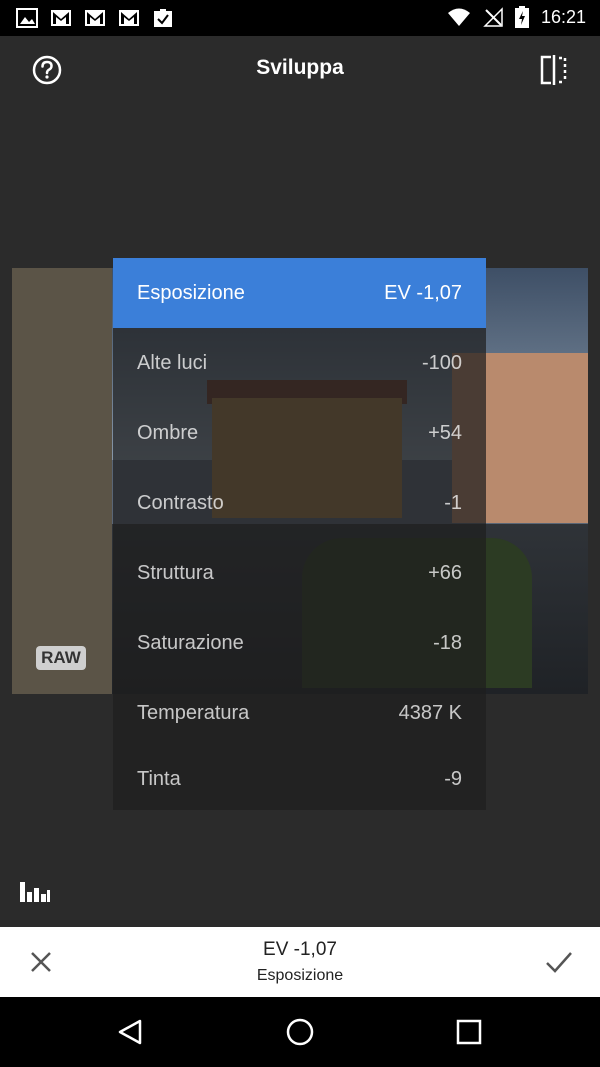 This screenshot has width=600, height=1067. What do you see at coordinates (300, 949) in the screenshot?
I see `current-value: EV -1,07` at bounding box center [300, 949].